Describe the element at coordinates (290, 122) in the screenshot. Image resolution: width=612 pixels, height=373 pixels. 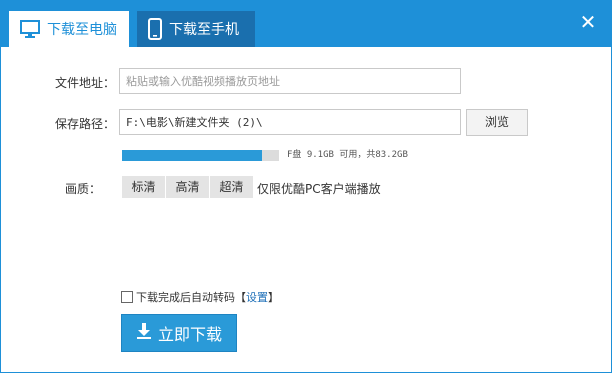
I see `save-path-input` at that location.